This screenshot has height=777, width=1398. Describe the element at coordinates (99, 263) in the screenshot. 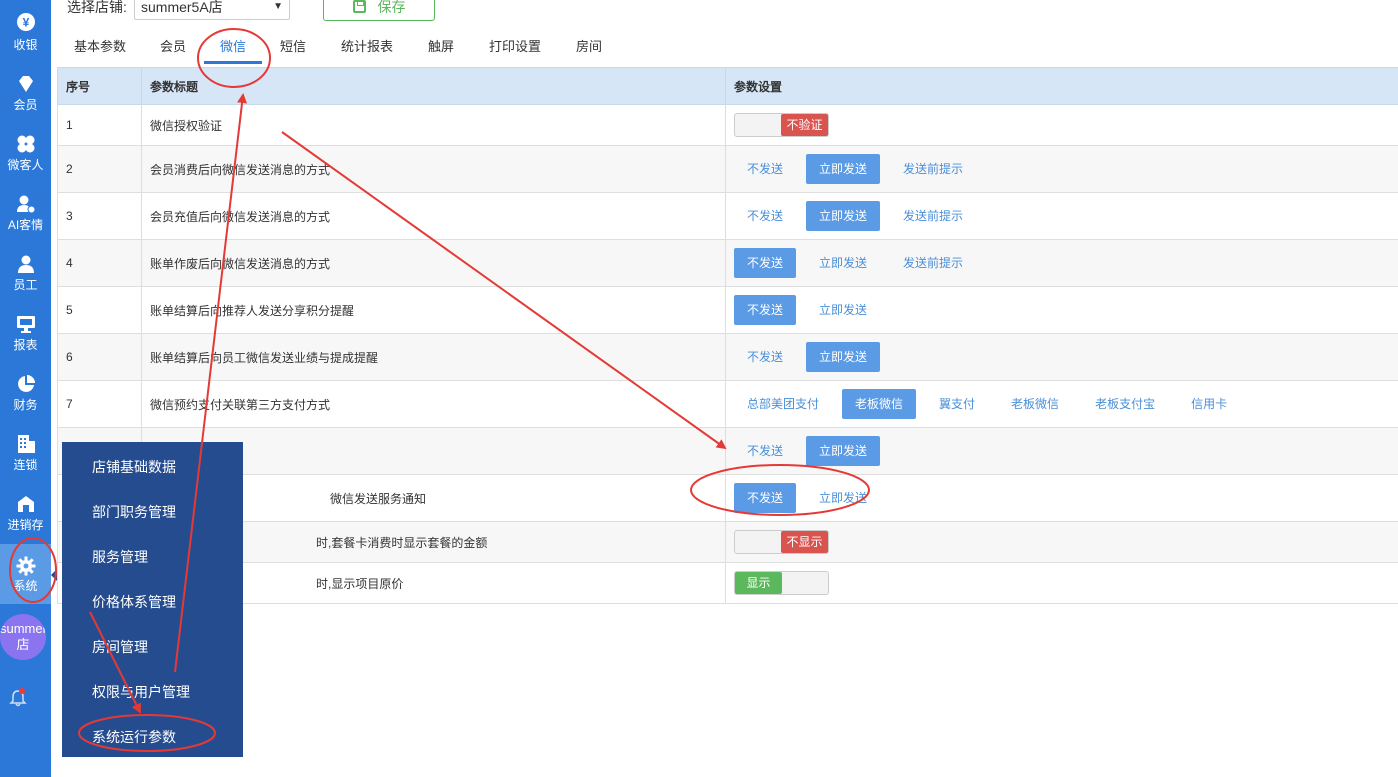

I see `row-number: 4` at that location.